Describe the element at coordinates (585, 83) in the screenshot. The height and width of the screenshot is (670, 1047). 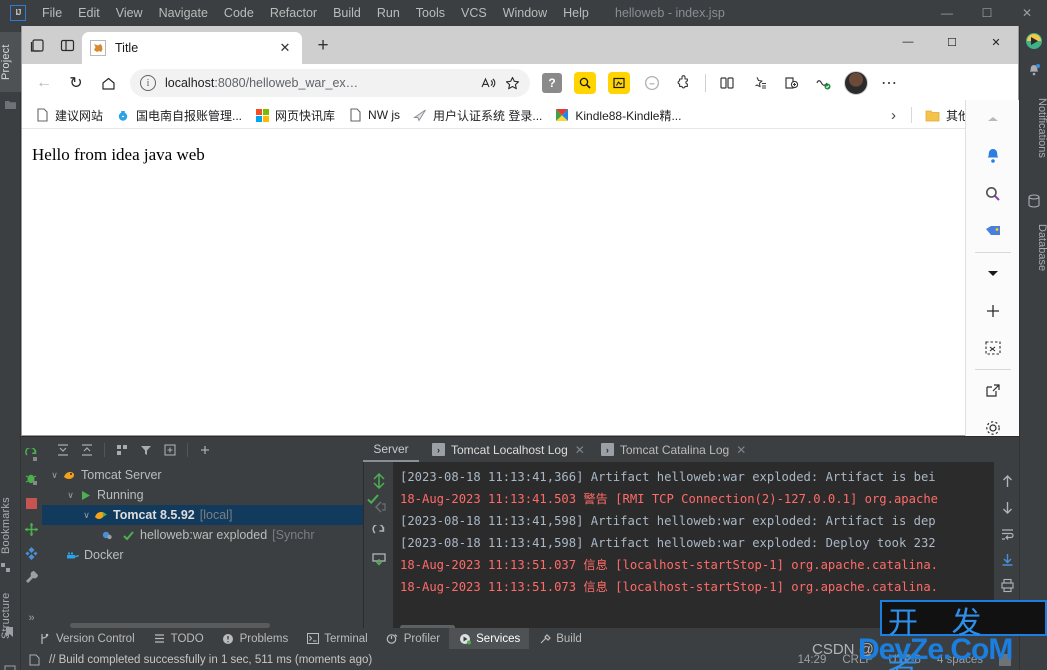
I see `zoom-search-icon` at that location.